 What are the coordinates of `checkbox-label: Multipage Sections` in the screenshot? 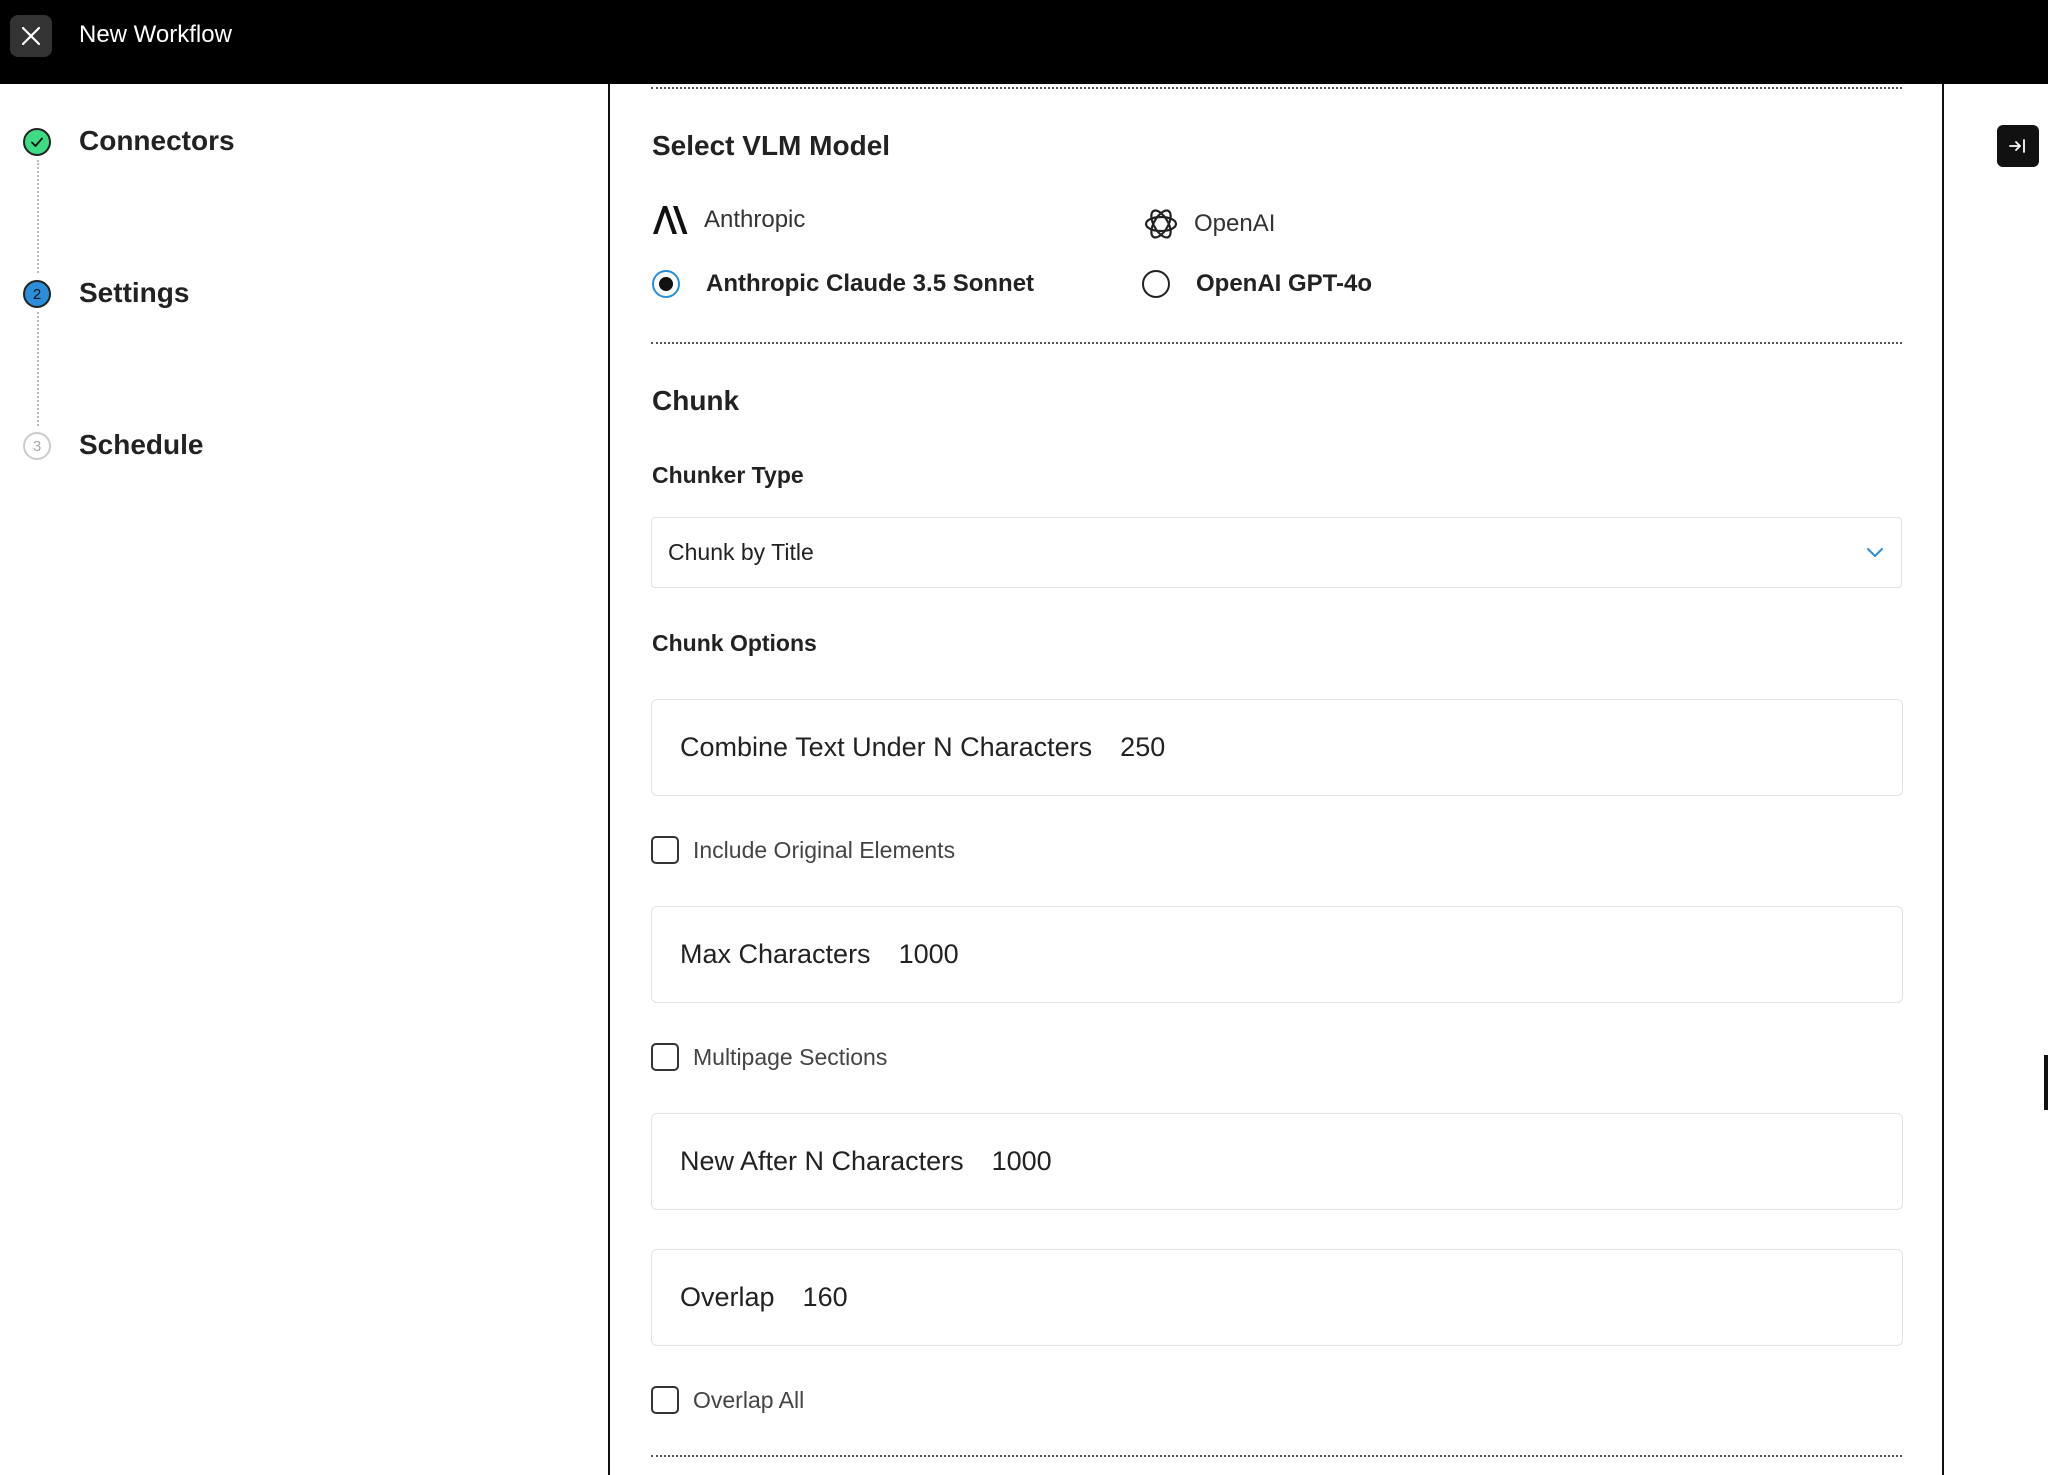 It's located at (790, 1056).